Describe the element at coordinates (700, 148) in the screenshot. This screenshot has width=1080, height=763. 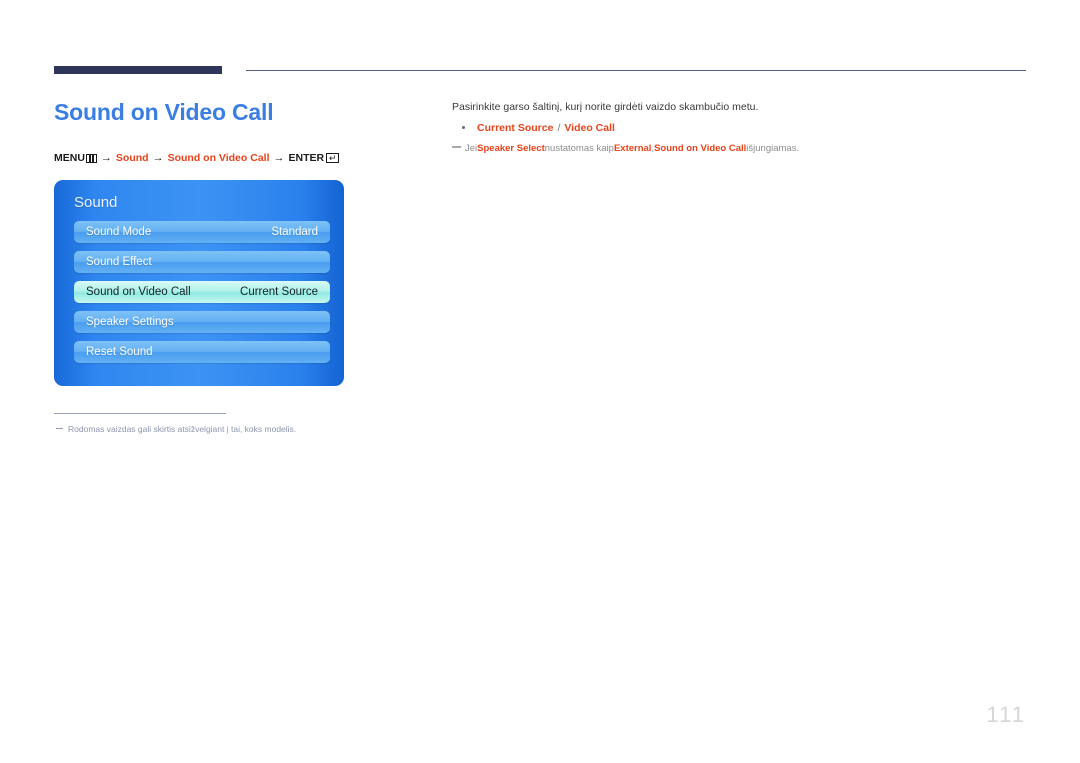
I see `note-bold-sound-on-video-call: Sound on Video Call` at that location.